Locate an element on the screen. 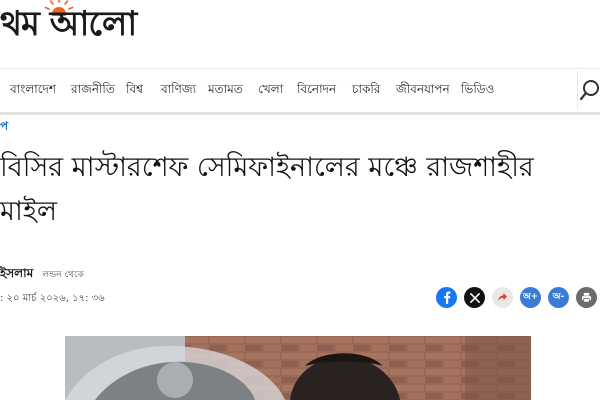 The height and width of the screenshot is (400, 600). article-hero-image is located at coordinates (298, 368).